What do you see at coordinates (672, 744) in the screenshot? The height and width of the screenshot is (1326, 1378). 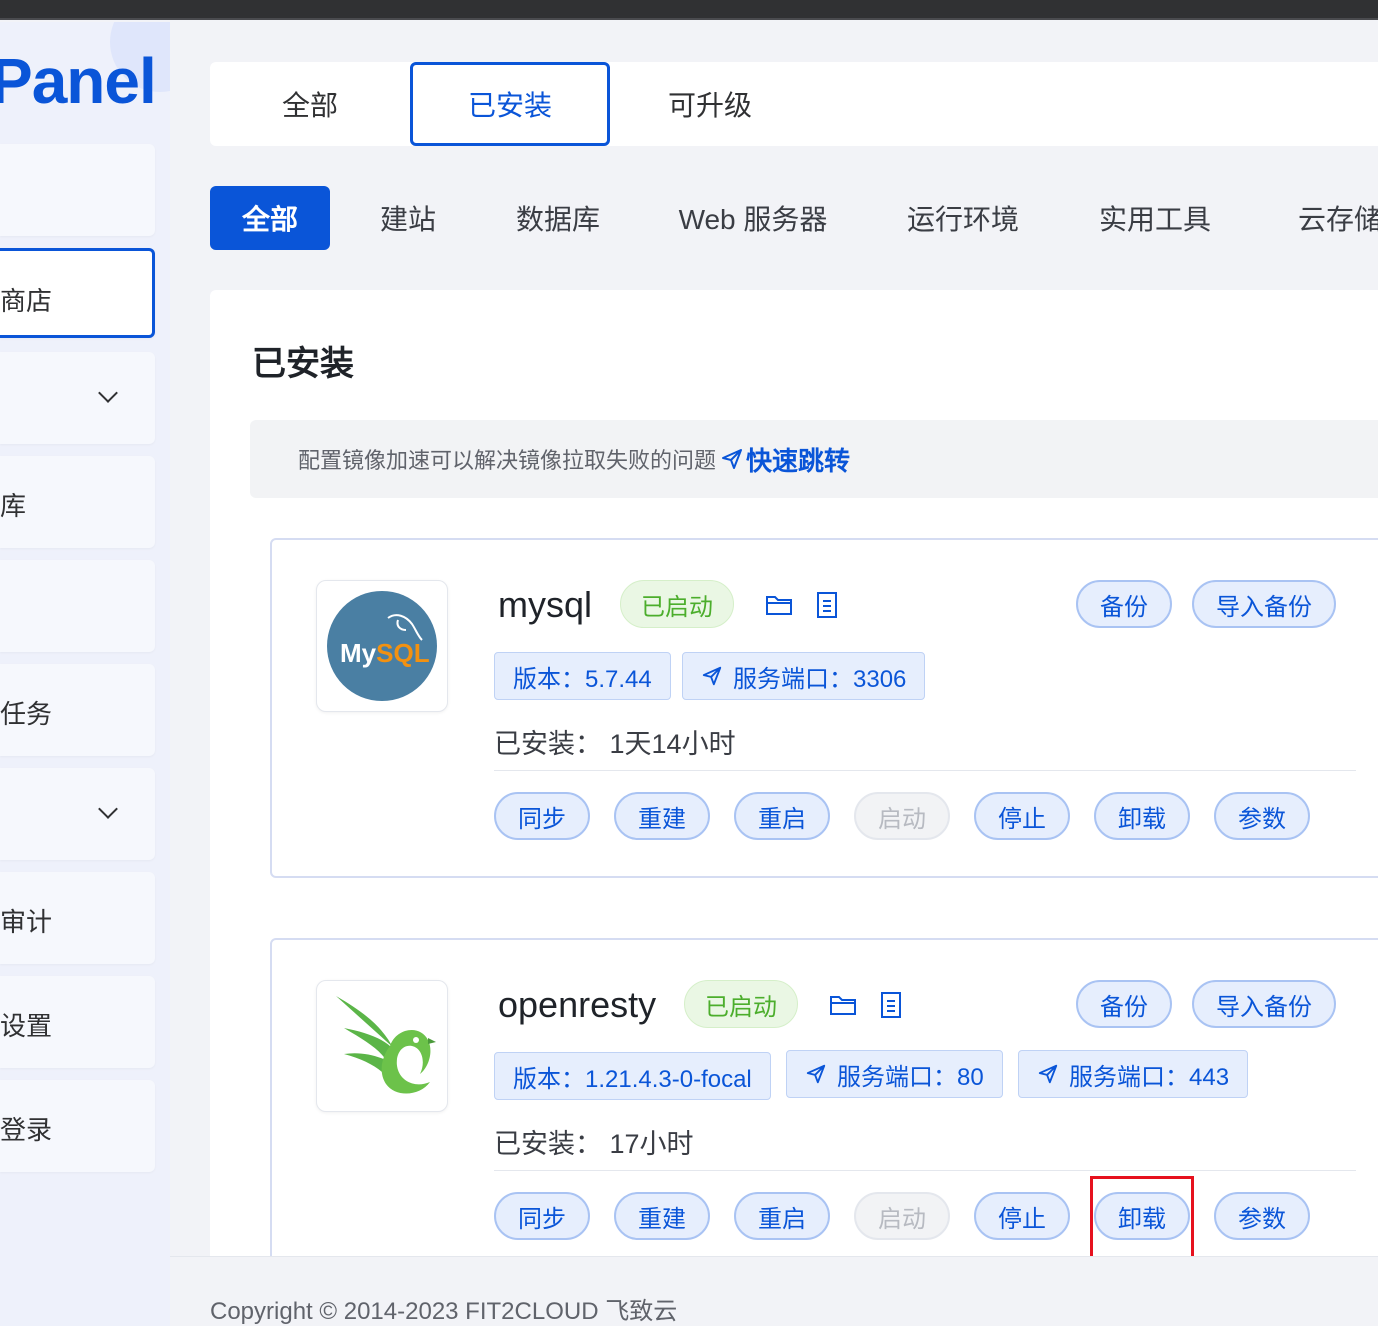 I see `installed-value: 1天14小时` at bounding box center [672, 744].